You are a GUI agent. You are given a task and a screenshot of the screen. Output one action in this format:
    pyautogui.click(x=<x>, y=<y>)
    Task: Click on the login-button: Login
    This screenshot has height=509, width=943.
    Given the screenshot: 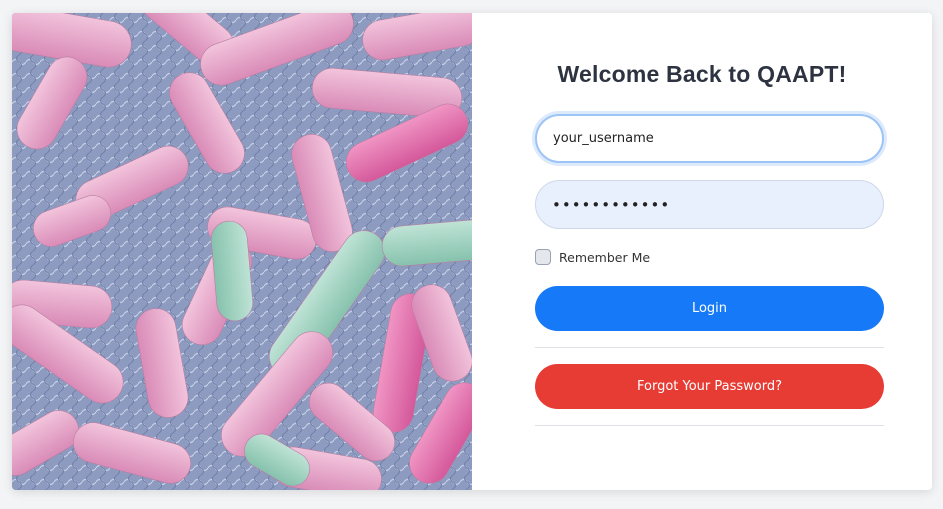 What is the action you would take?
    pyautogui.click(x=709, y=308)
    